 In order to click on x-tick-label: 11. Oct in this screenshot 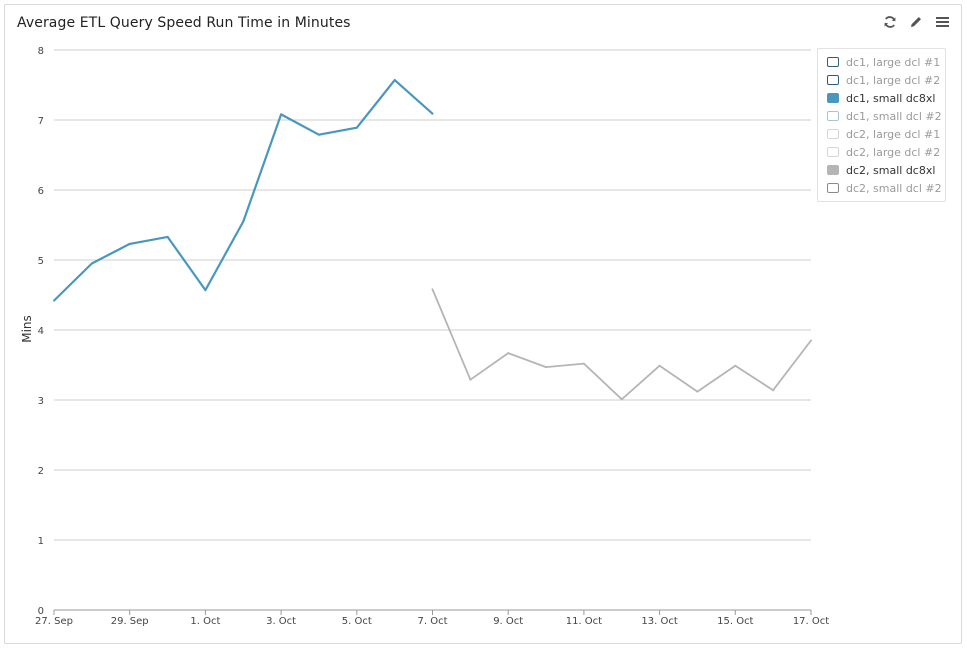, I will do `click(584, 621)`.